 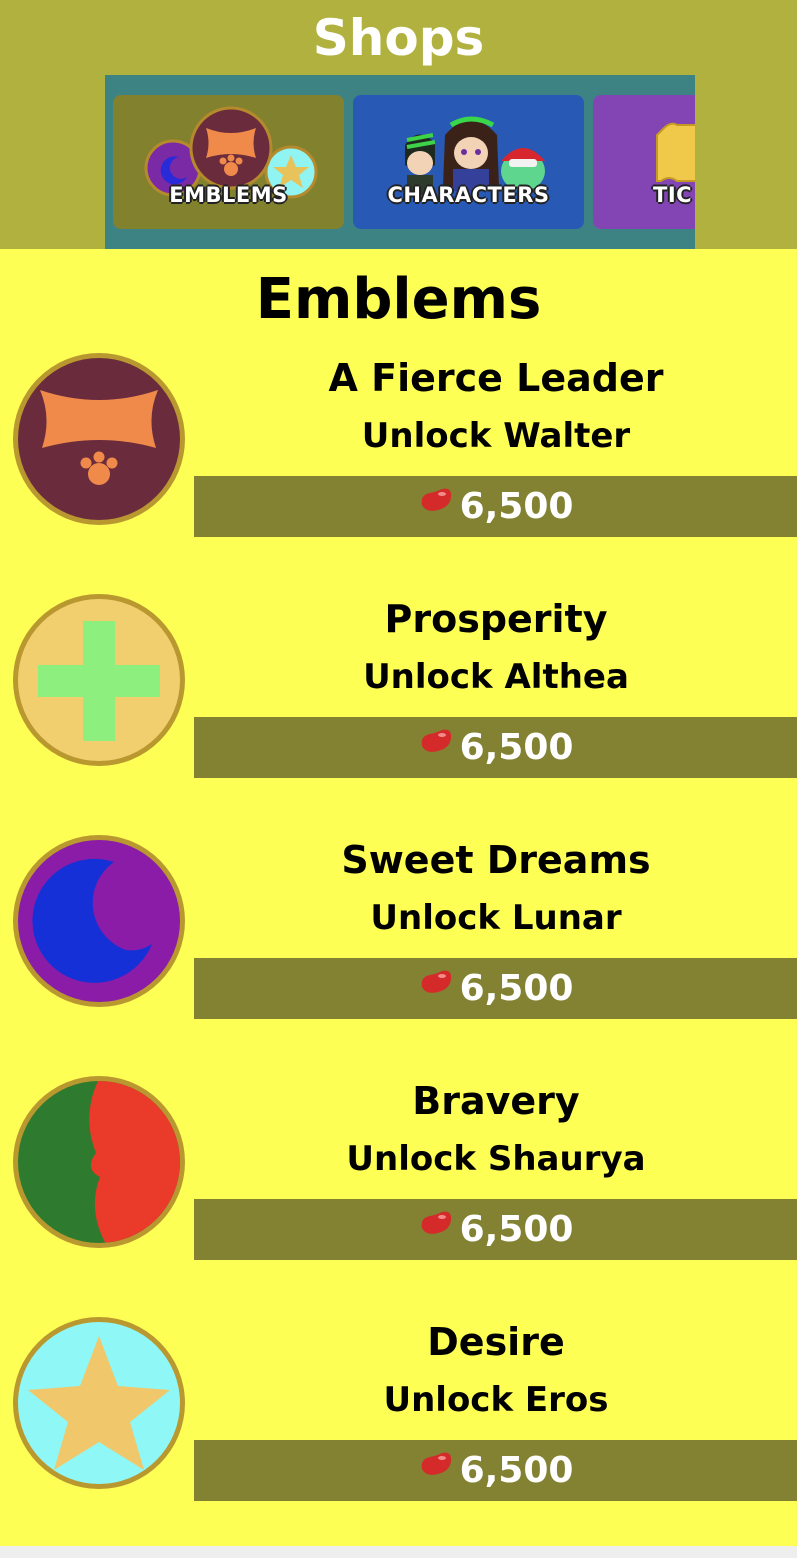 What do you see at coordinates (675, 152) in the screenshot?
I see `ticket-icon` at bounding box center [675, 152].